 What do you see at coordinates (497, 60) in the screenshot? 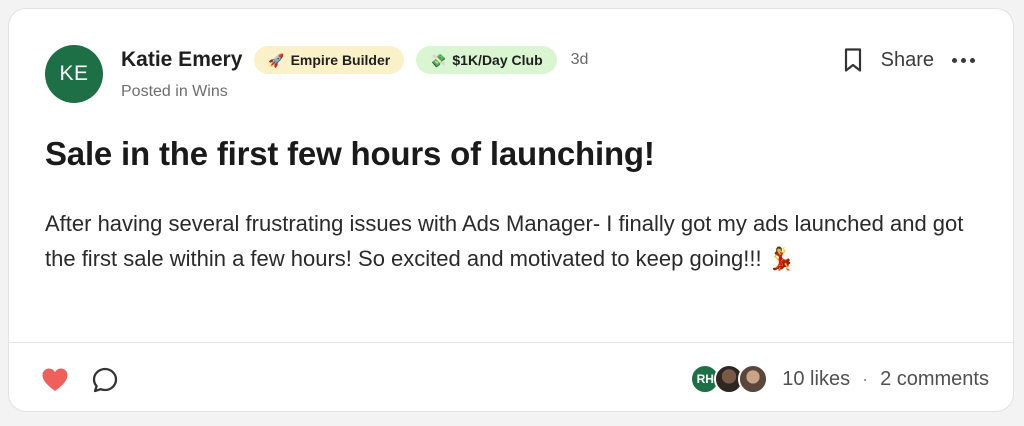
I see `badge-label: $1K/Day Club` at bounding box center [497, 60].